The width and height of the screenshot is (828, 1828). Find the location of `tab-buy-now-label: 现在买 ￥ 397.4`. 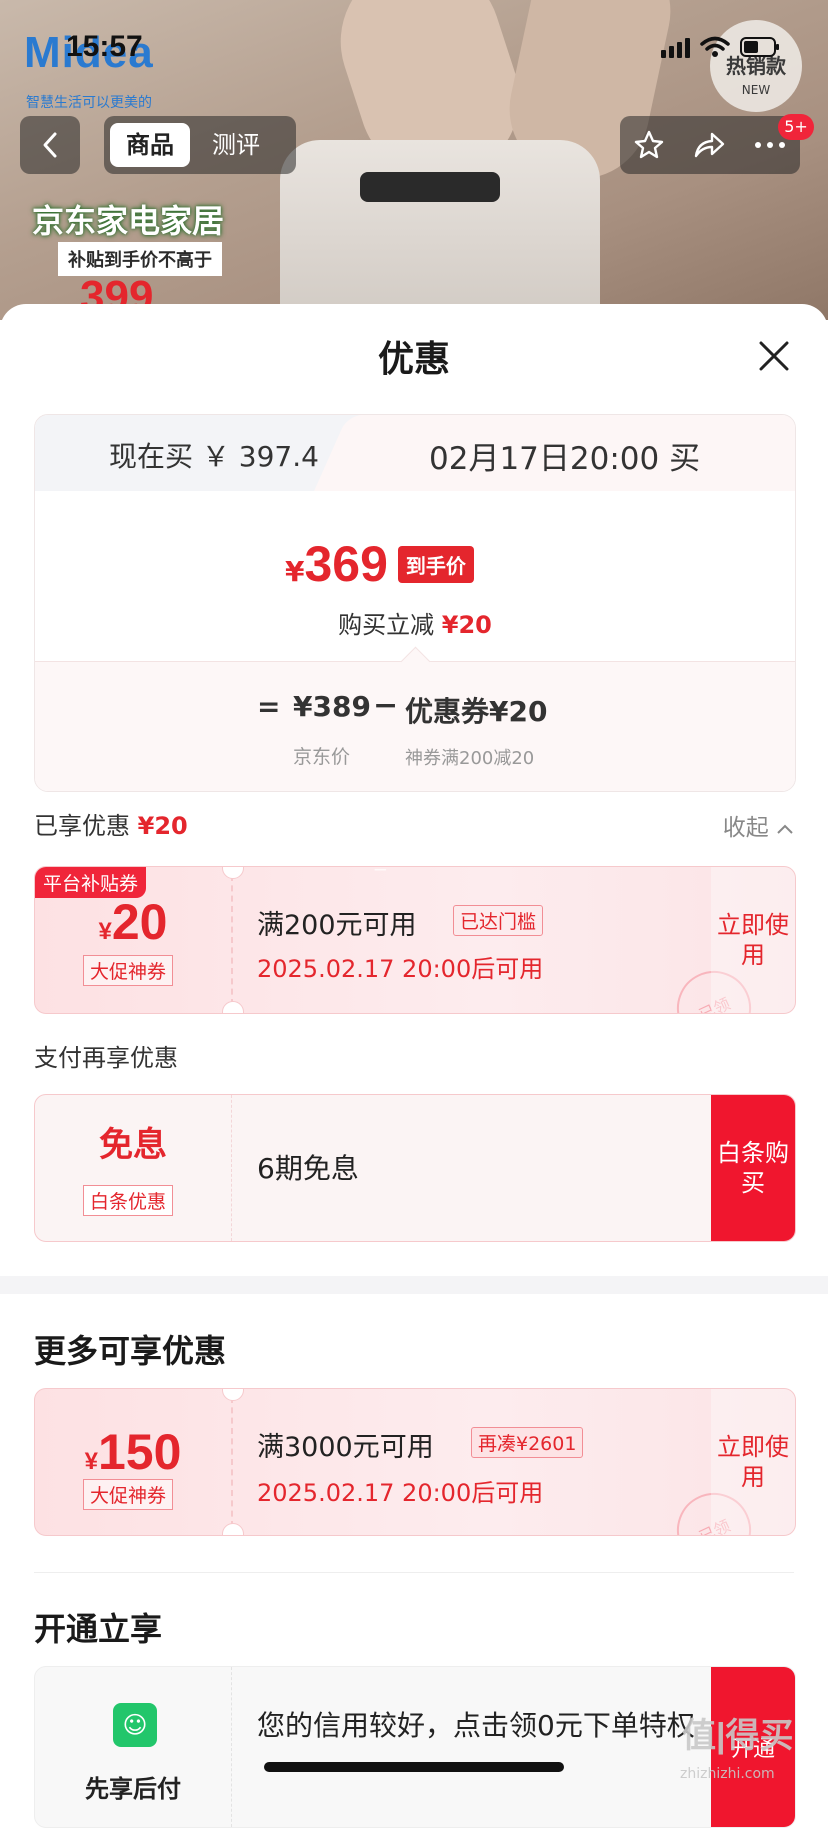

tab-buy-now-label: 现在买 ￥ 397.4 is located at coordinates (214, 456).